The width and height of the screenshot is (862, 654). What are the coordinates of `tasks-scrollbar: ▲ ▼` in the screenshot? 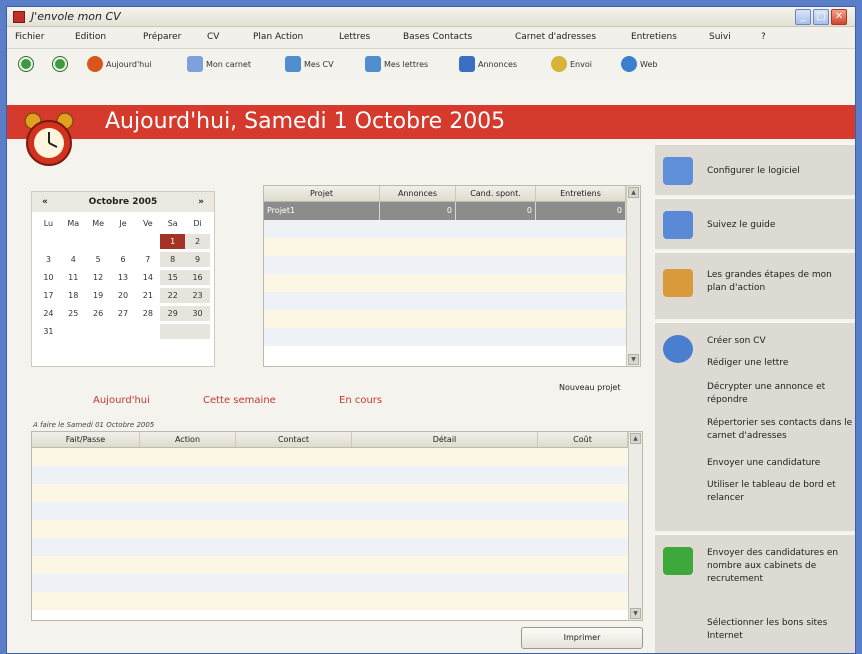 It's located at (635, 526).